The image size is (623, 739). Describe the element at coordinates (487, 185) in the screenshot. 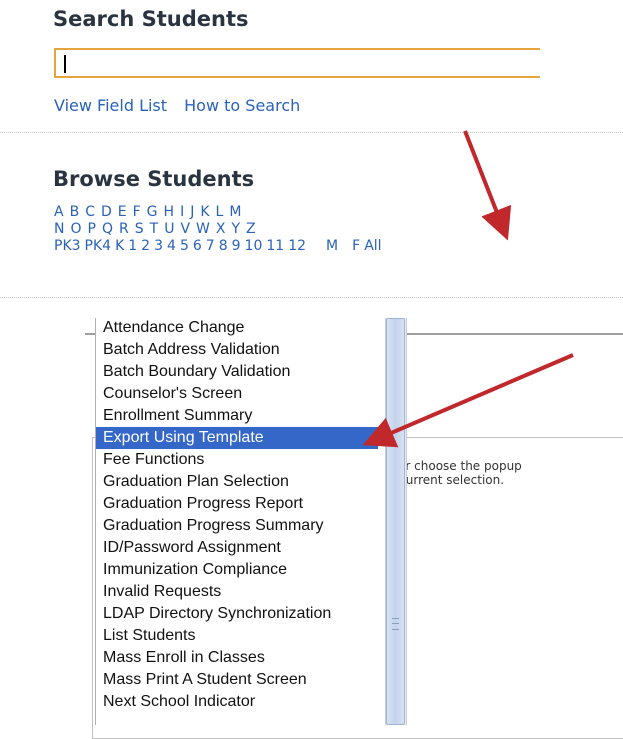

I see `red-arrow-to-all` at that location.